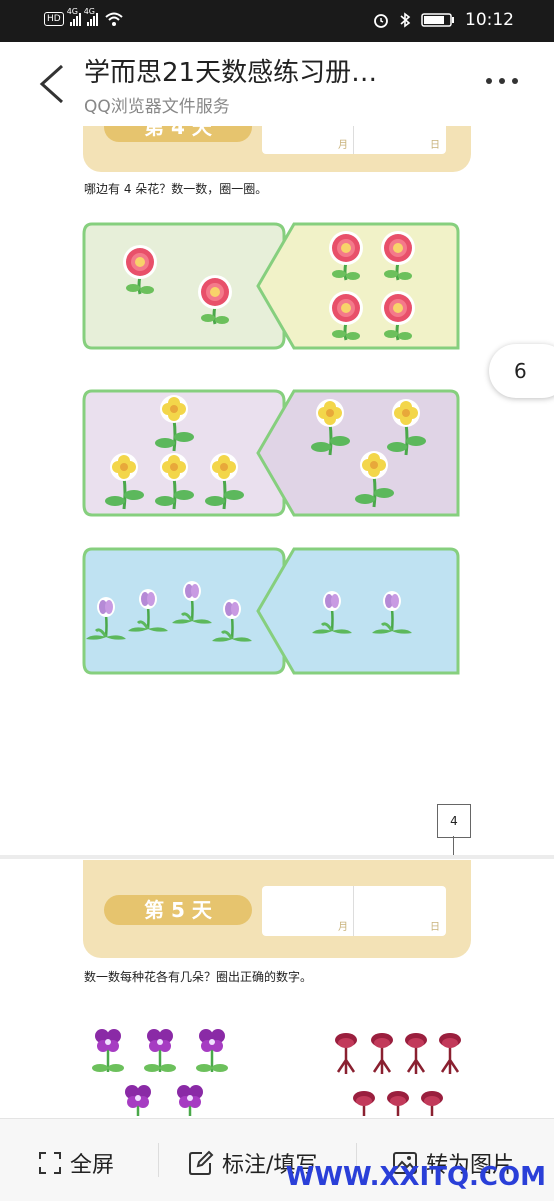  What do you see at coordinates (489, 20) in the screenshot?
I see `clock: 10:12` at bounding box center [489, 20].